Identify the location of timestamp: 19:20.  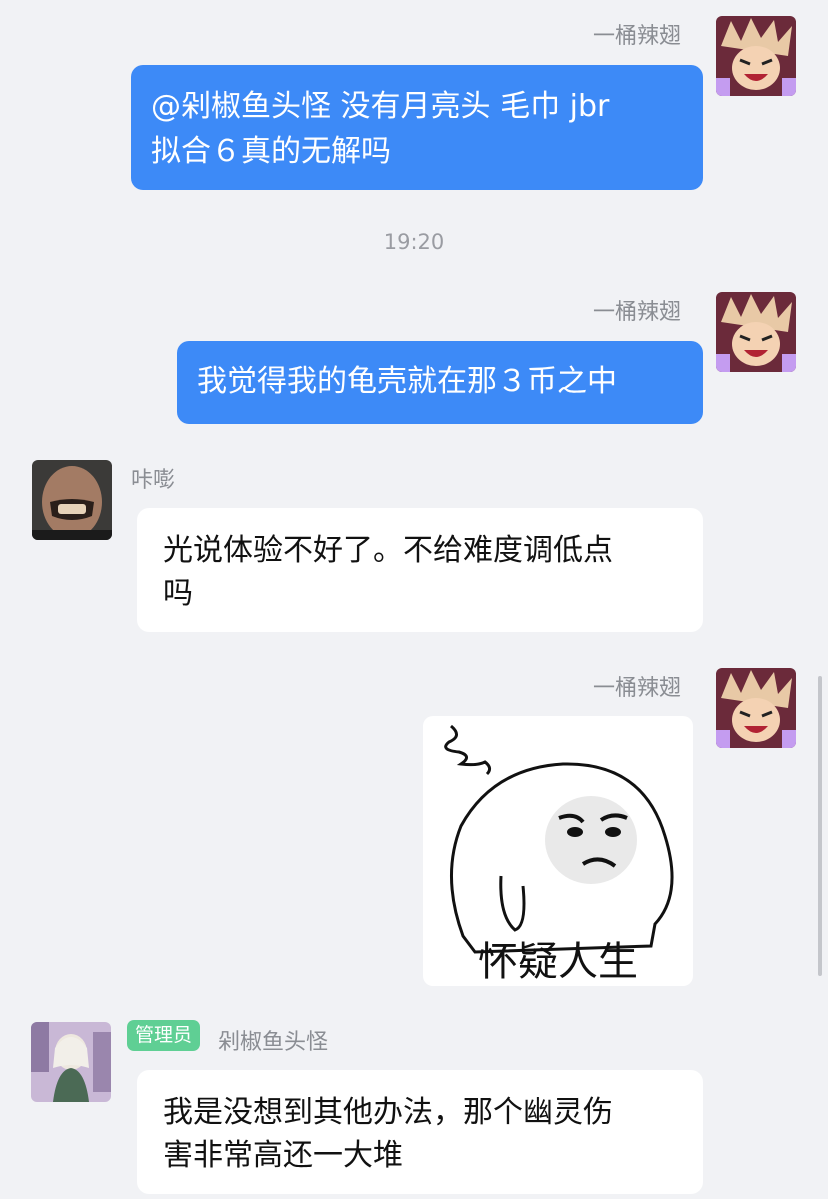
(414, 242).